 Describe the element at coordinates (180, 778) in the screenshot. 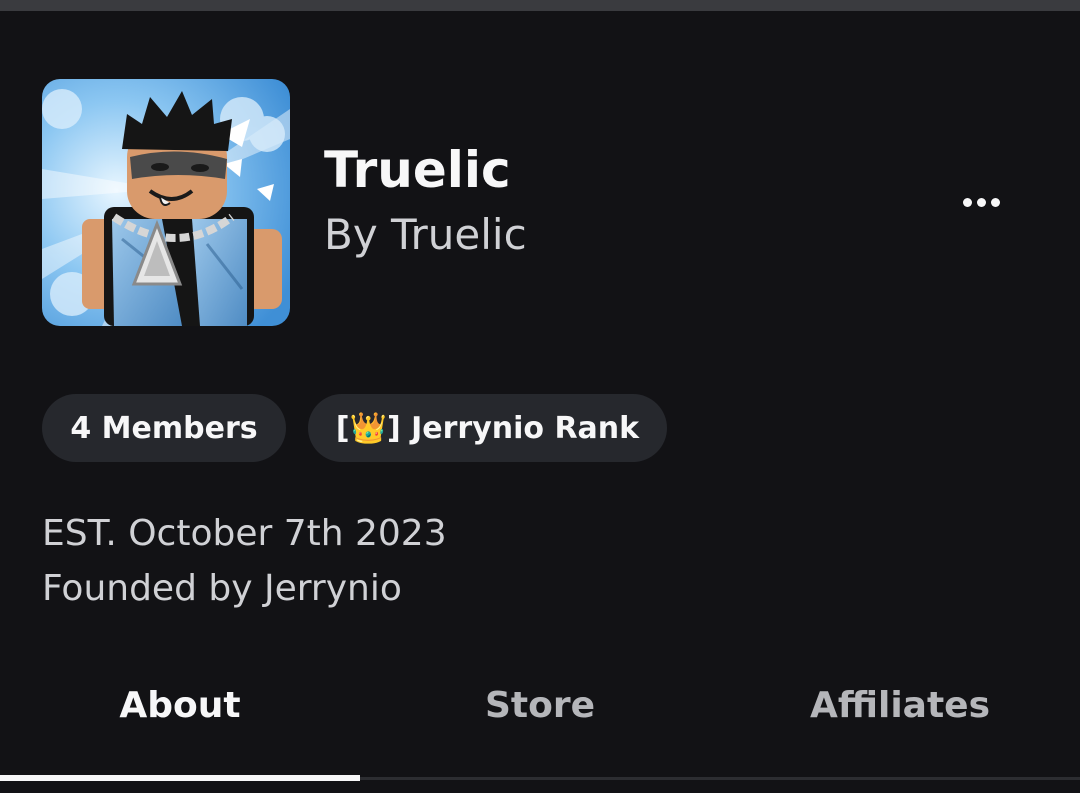

I see `active-tab-indicator` at that location.